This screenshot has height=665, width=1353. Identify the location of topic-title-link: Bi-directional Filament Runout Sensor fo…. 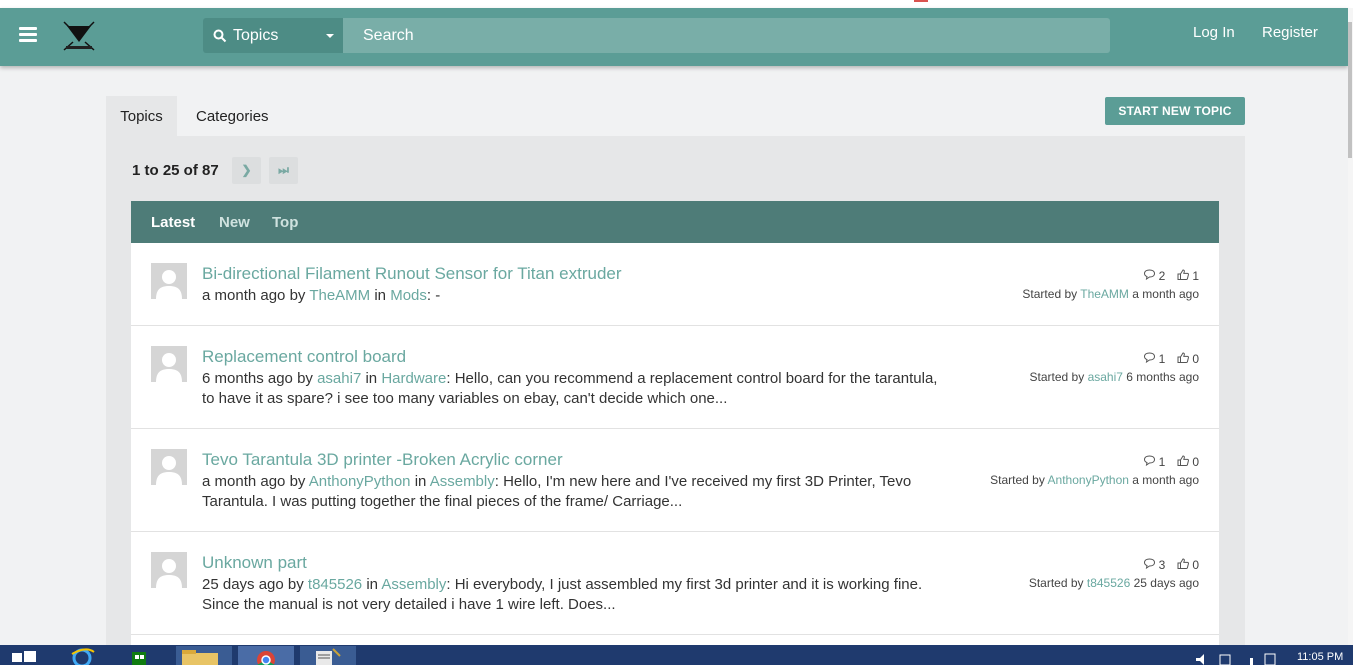
(412, 274).